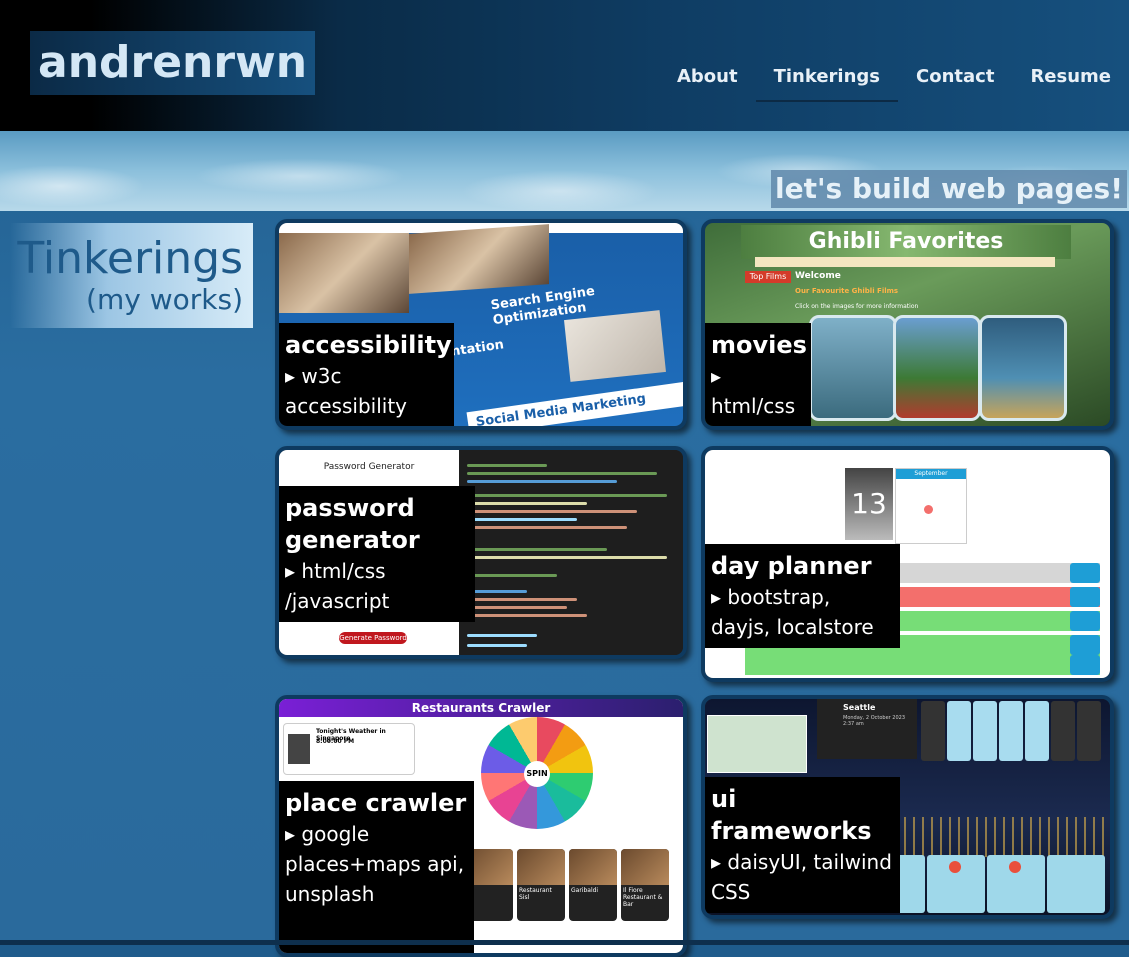  What do you see at coordinates (375, 864) in the screenshot?
I see `project-tech: ▸ google places+maps api, unsplash` at bounding box center [375, 864].